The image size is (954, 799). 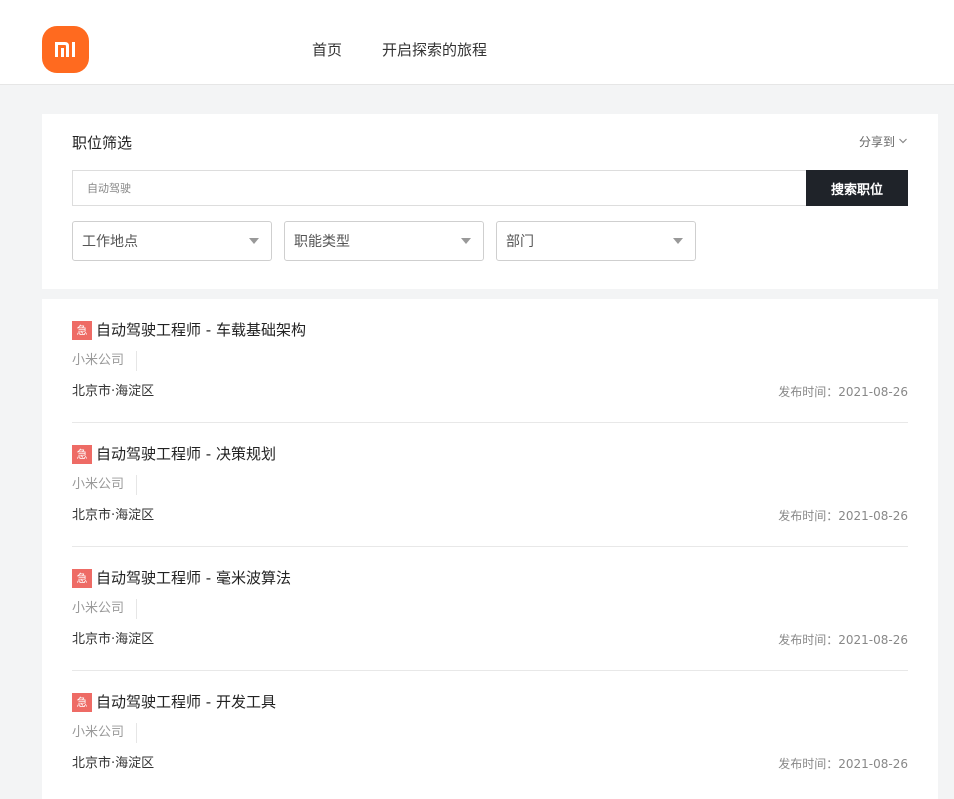 I want to click on search-jobs-button: 搜索职位, so click(x=857, y=188).